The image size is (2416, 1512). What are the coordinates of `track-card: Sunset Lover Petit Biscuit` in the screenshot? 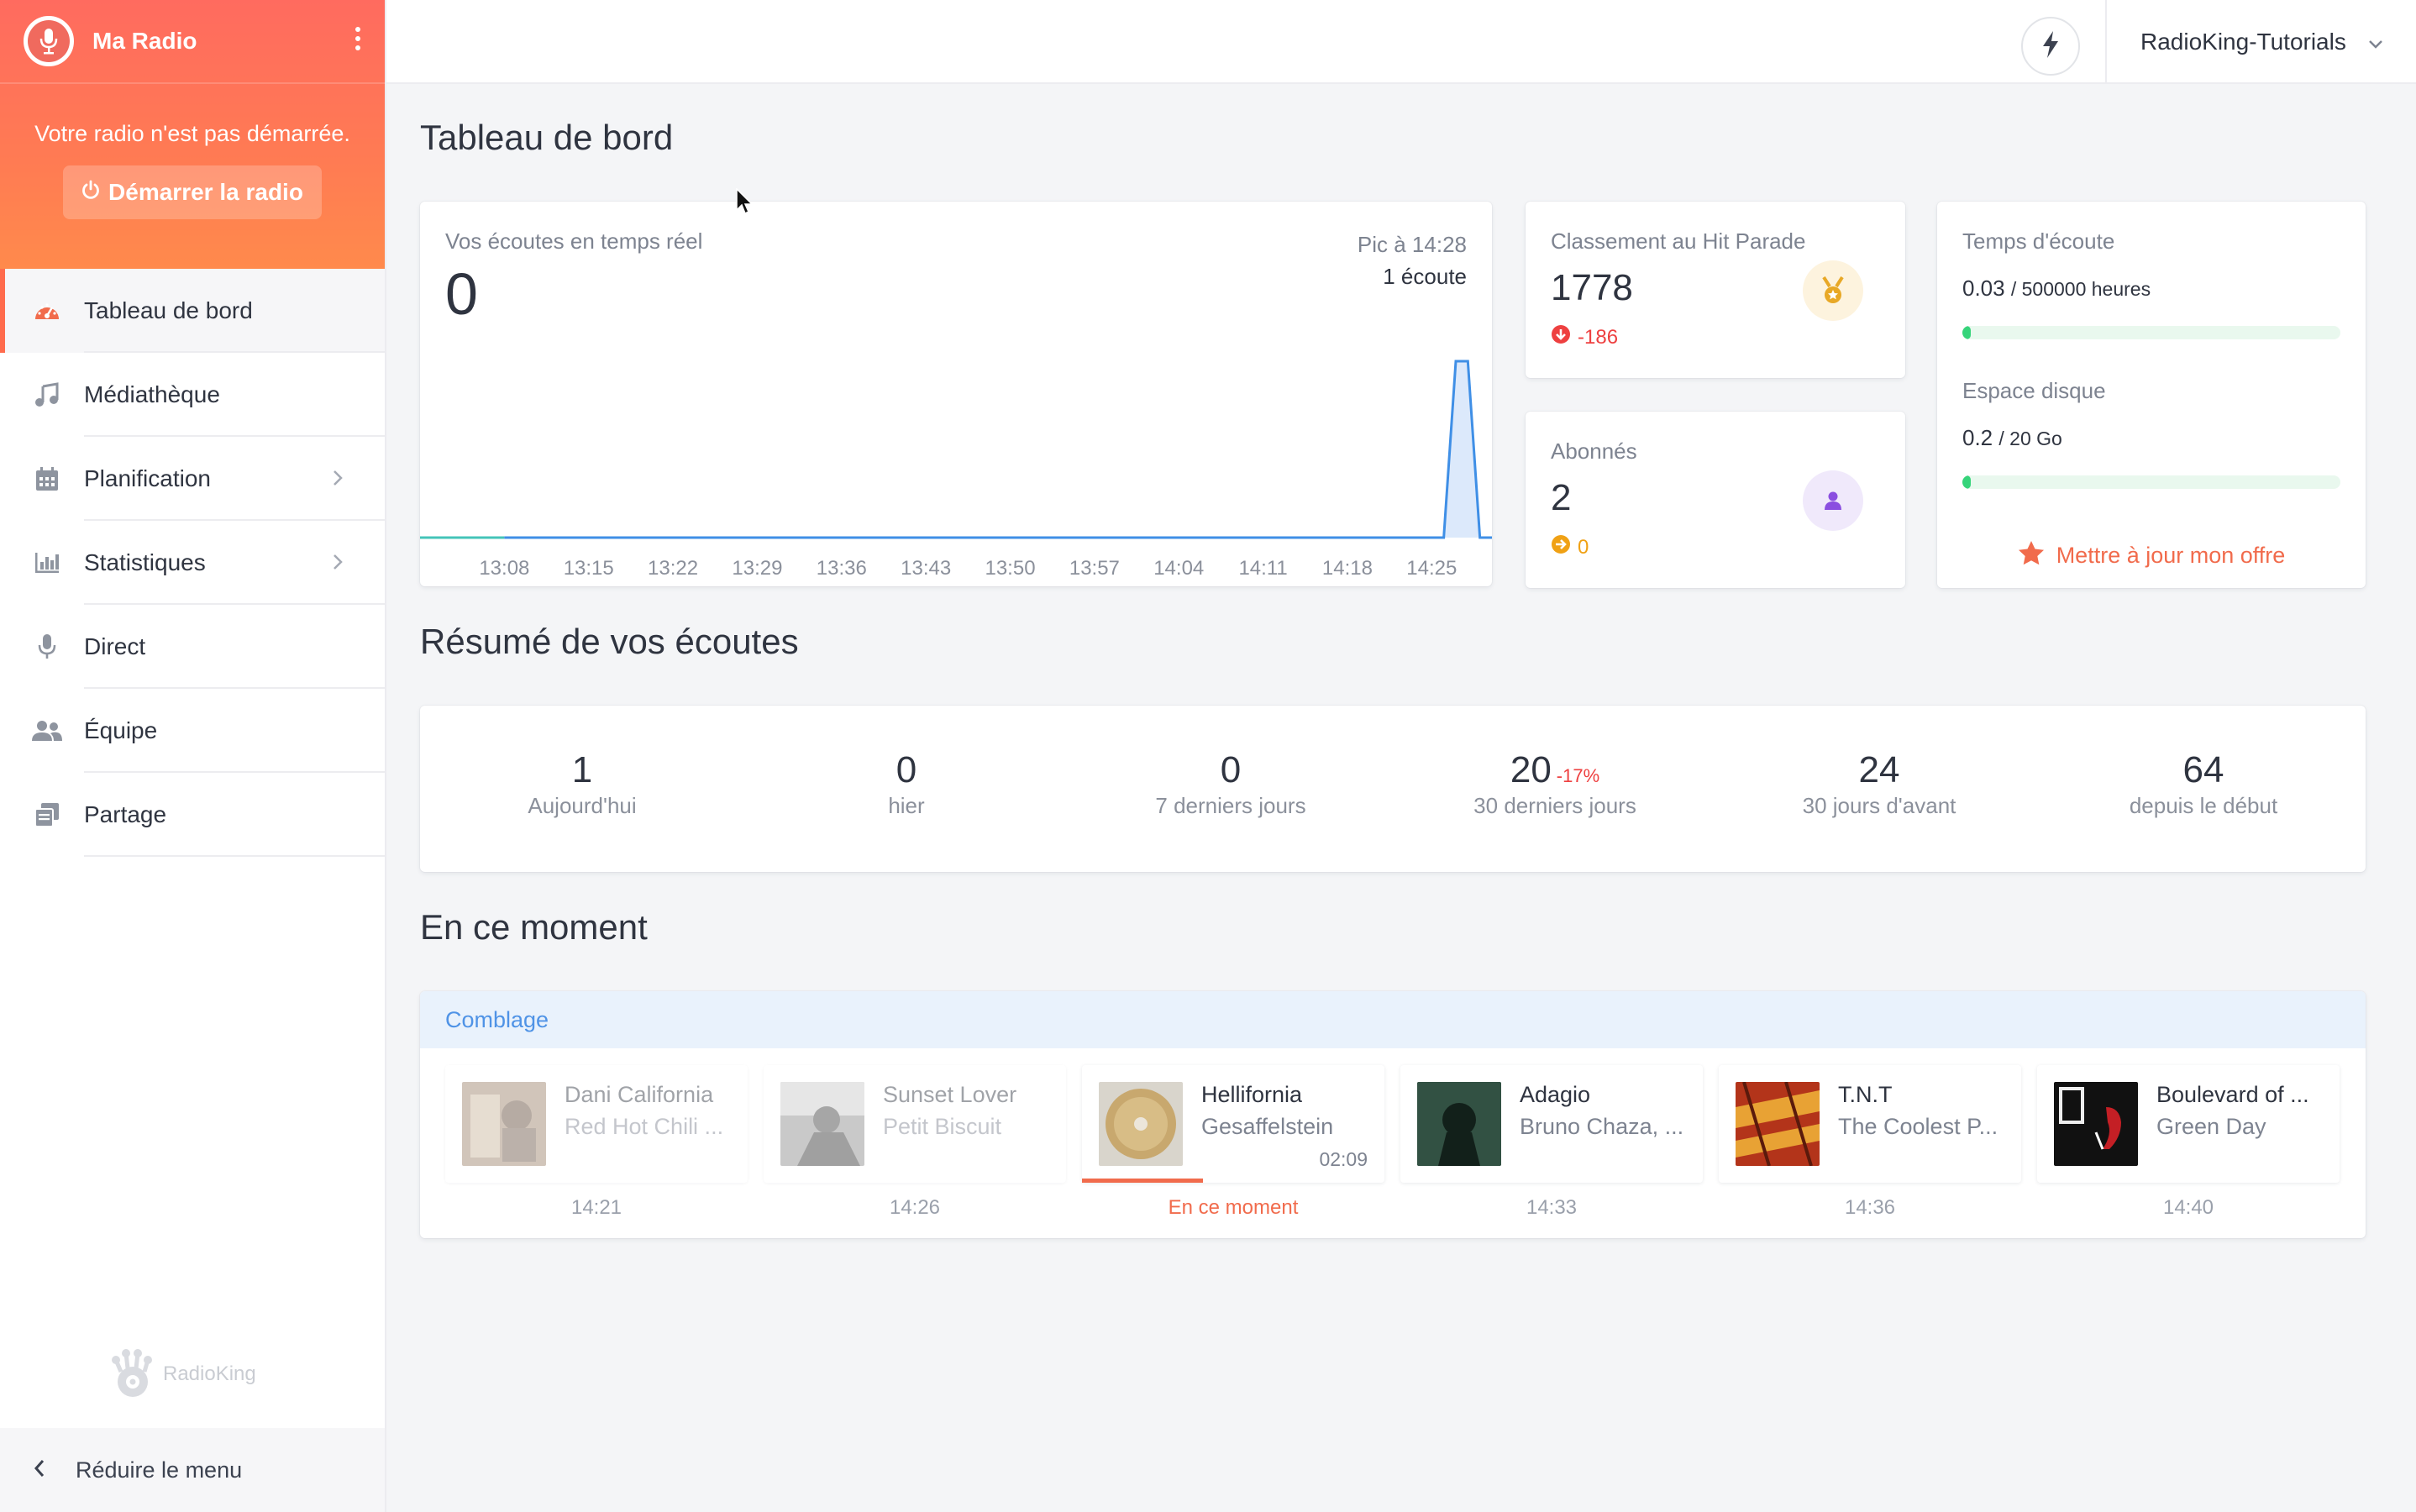 It's located at (915, 1124).